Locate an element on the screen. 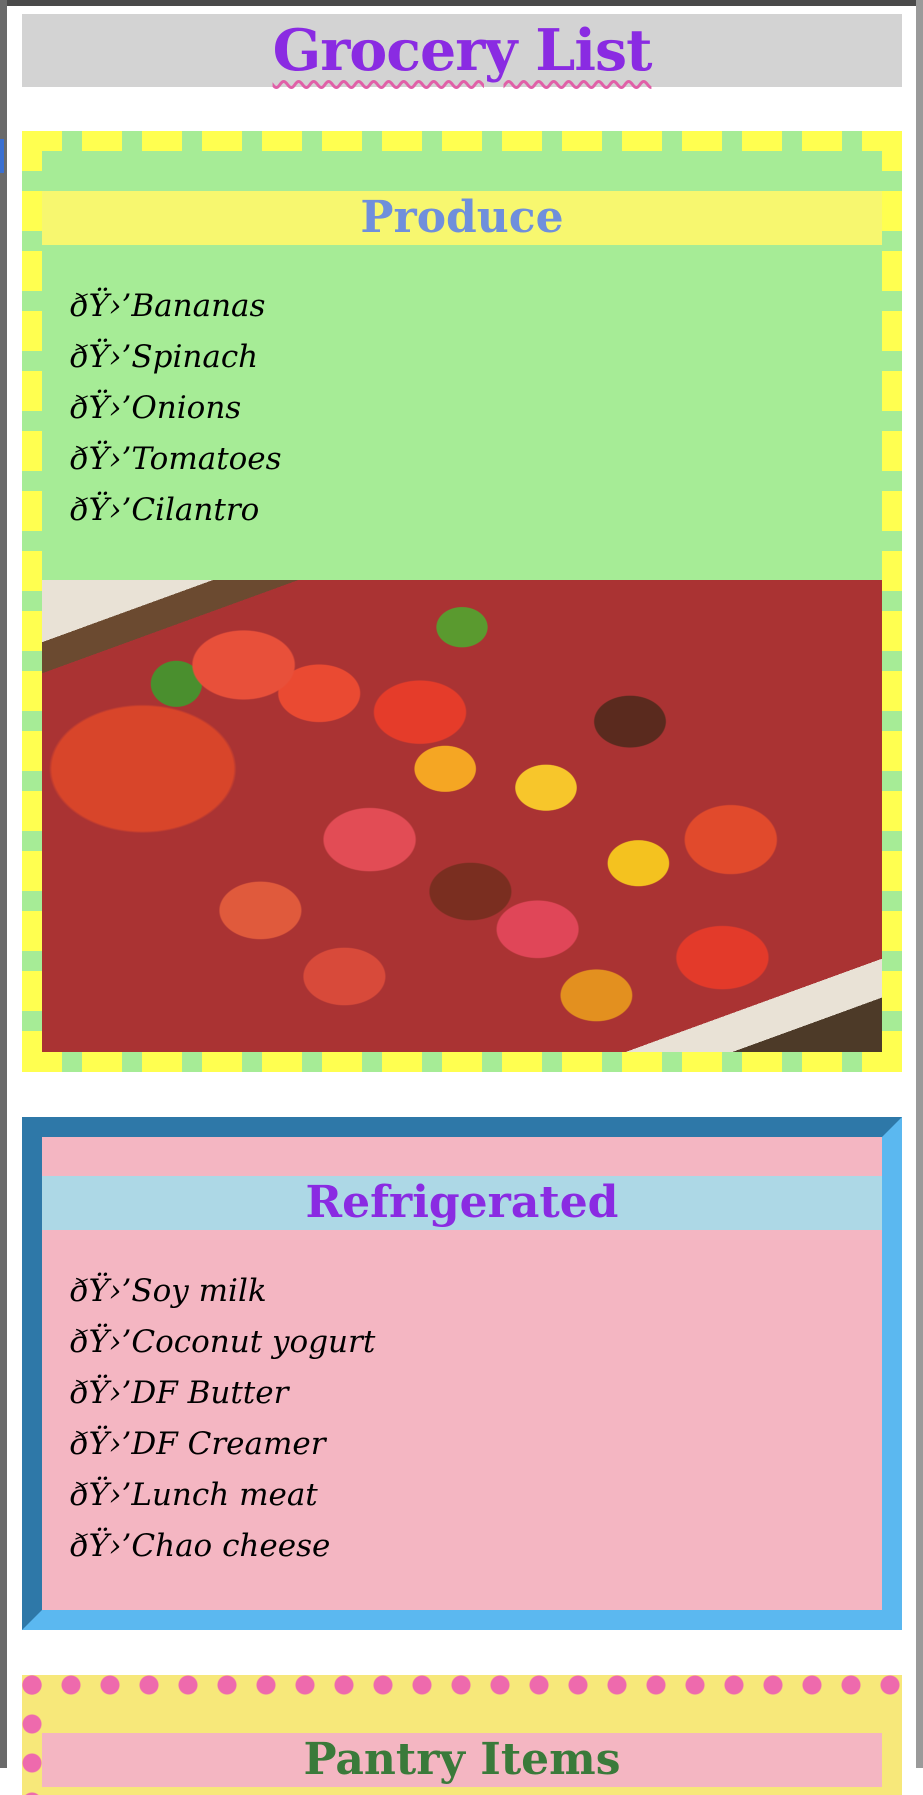 Image resolution: width=923 pixels, height=1795 pixels. window-left-edge is located at coordinates (3, 884).